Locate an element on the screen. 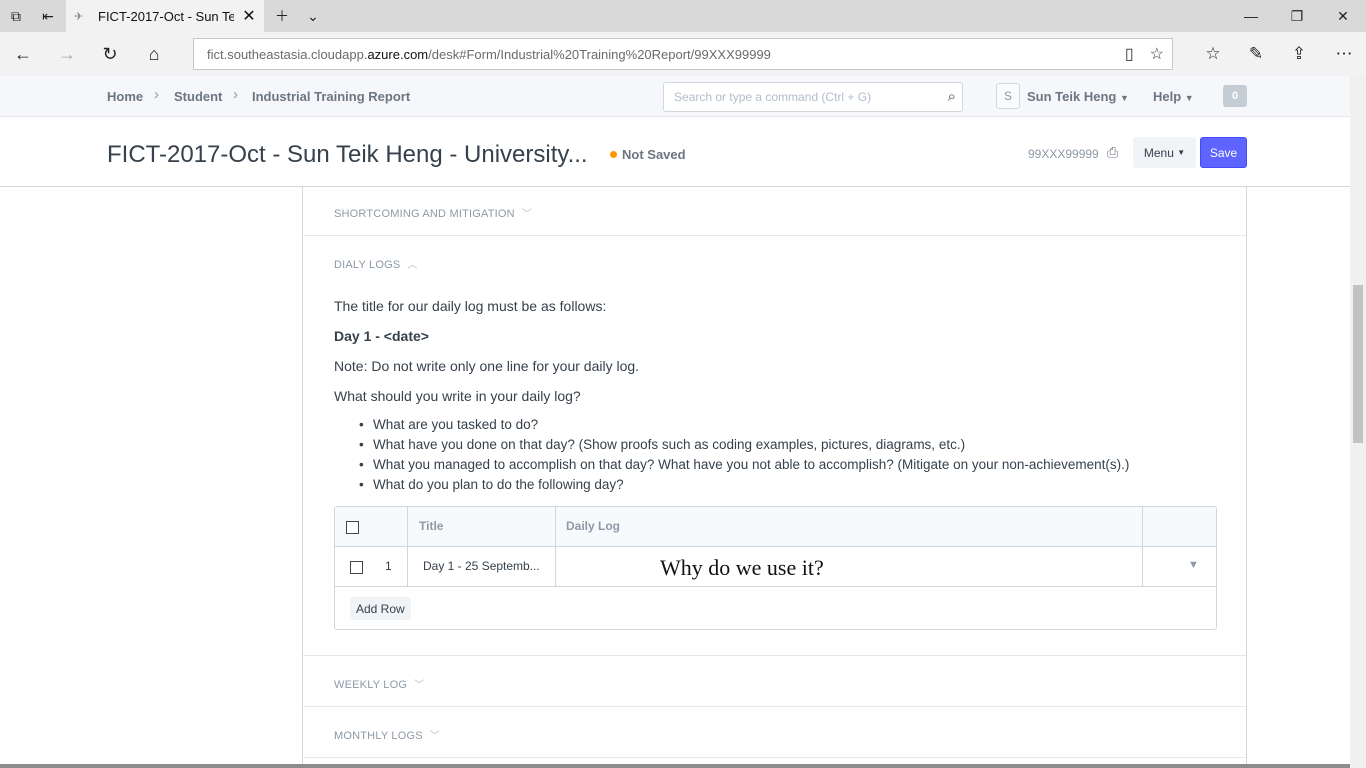 The width and height of the screenshot is (1366, 768). user-menu: Sun Teik Heng ▼ is located at coordinates (1078, 96).